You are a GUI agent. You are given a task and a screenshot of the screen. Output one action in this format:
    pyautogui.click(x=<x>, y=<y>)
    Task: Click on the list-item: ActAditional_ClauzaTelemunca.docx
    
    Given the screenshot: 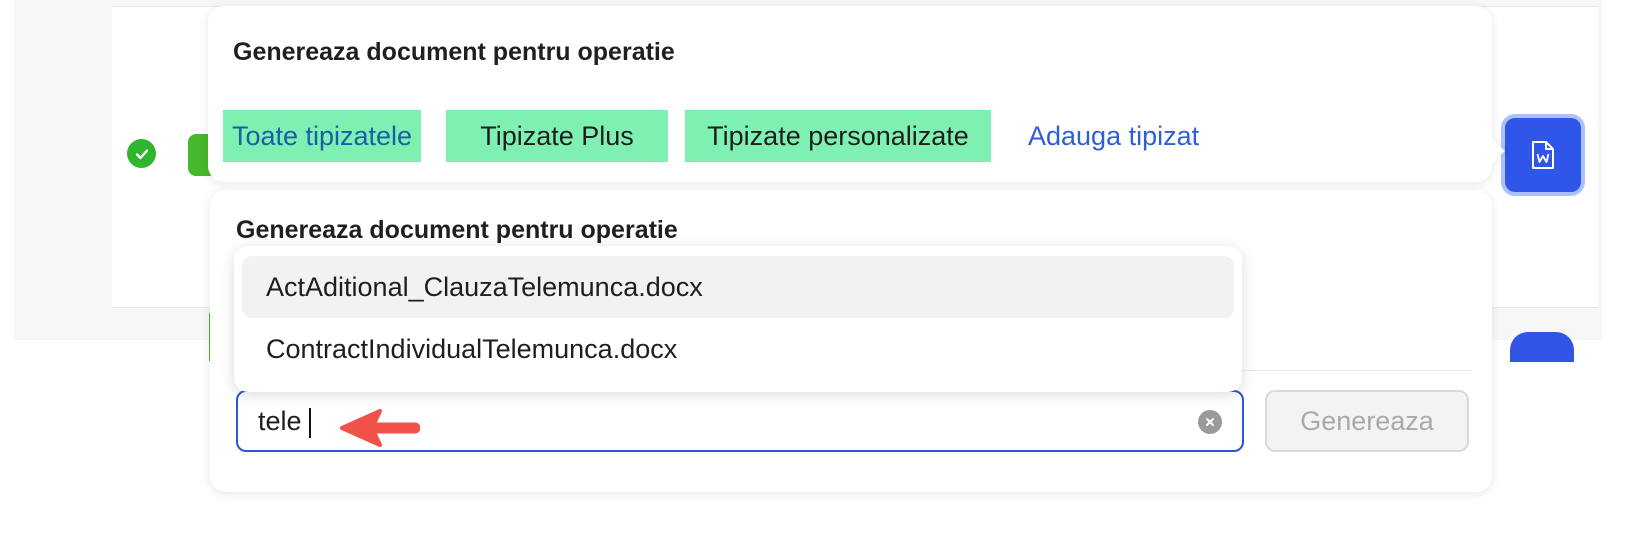 What is the action you would take?
    pyautogui.click(x=738, y=287)
    